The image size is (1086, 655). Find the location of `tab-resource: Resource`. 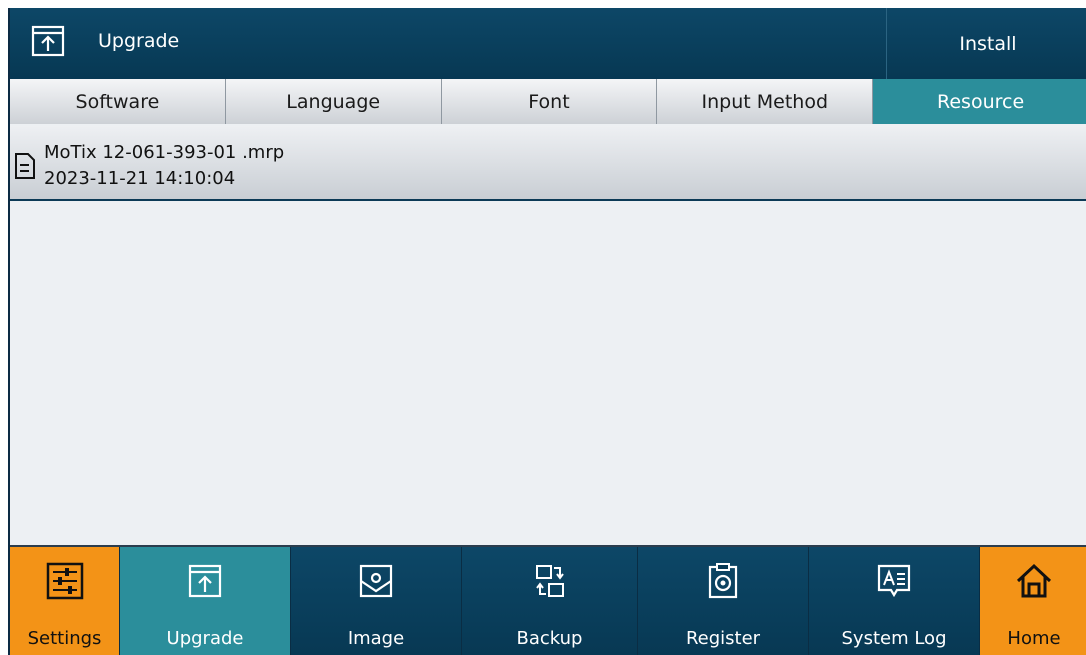

tab-resource: Resource is located at coordinates (979, 101).